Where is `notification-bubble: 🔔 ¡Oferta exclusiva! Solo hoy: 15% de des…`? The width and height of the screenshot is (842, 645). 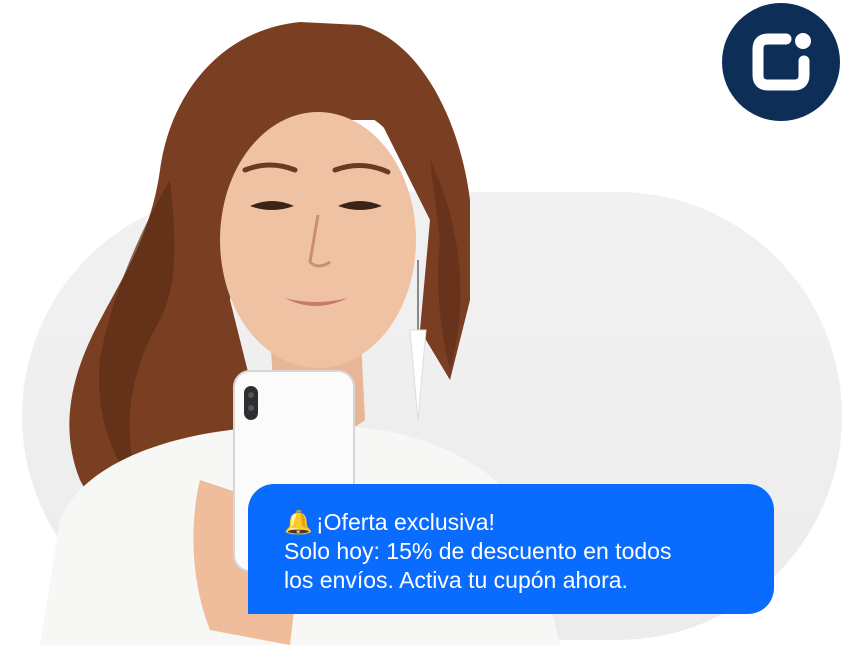
notification-bubble: 🔔 ¡Oferta exclusiva! Solo hoy: 15% de des… is located at coordinates (511, 549).